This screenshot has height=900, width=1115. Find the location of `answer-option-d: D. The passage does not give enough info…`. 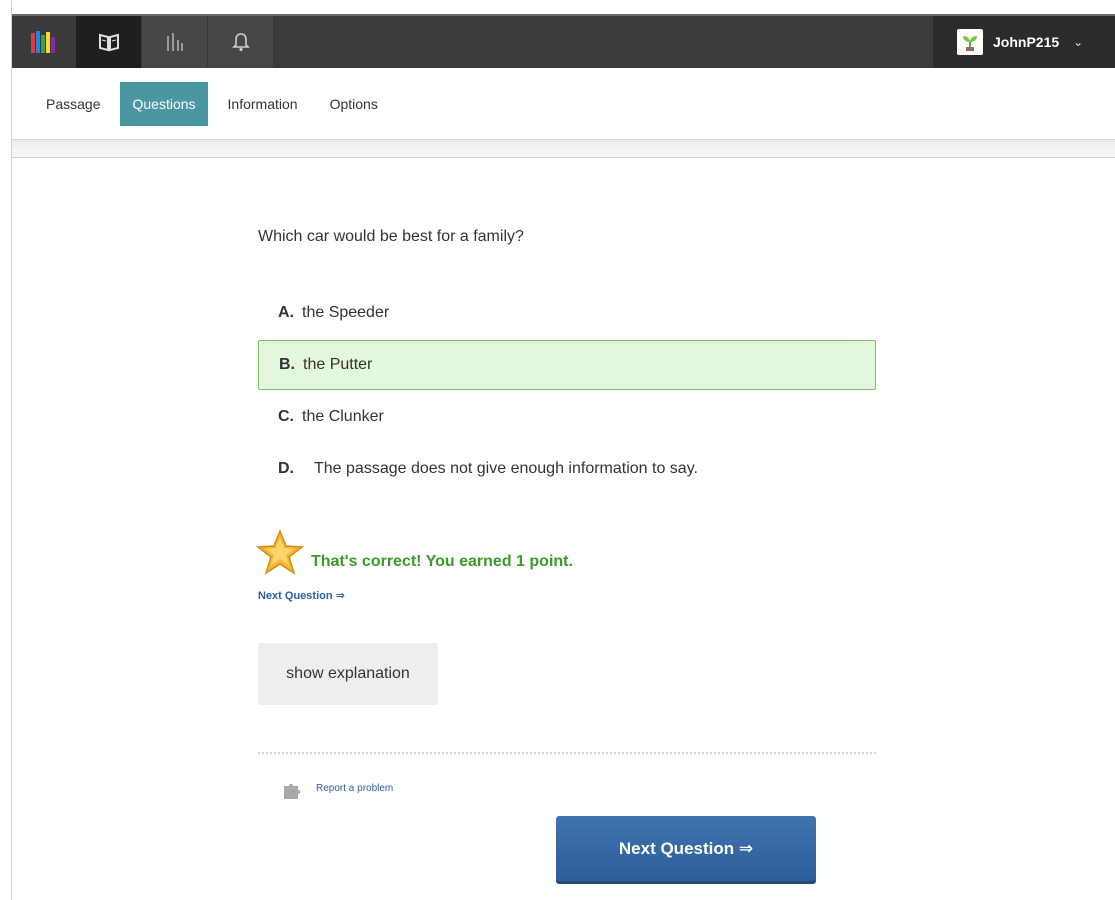

answer-option-d: D. The passage does not give enough info… is located at coordinates (567, 469).